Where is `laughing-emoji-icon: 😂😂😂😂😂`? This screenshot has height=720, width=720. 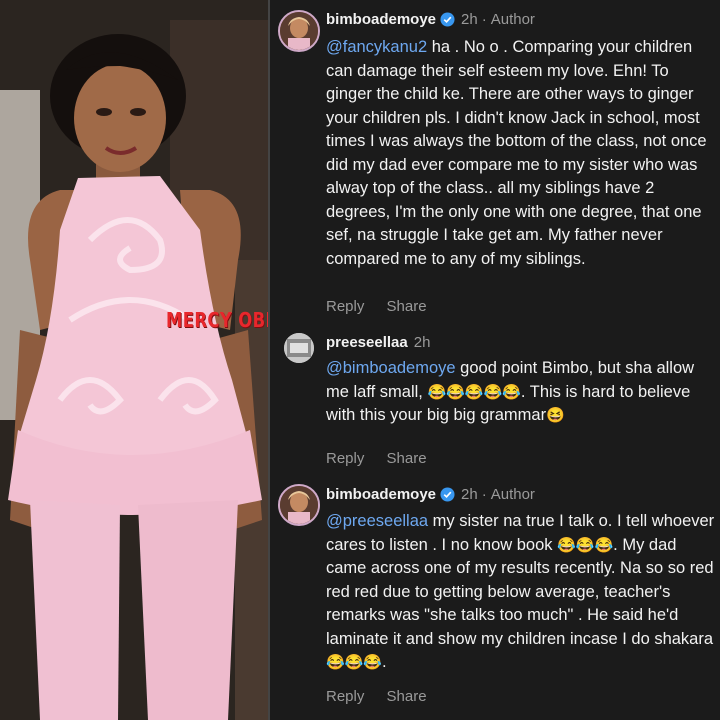
laughing-emoji-icon: 😂😂😂😂😂 is located at coordinates (474, 392).